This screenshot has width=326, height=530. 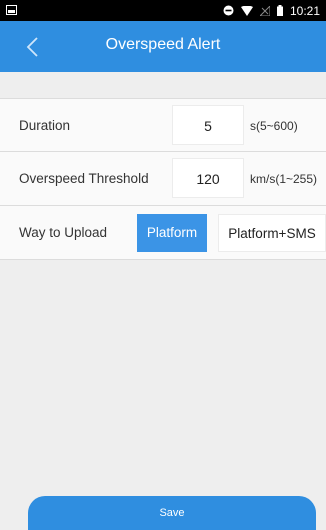 I want to click on header: Overspeed Alert, so click(x=163, y=46).